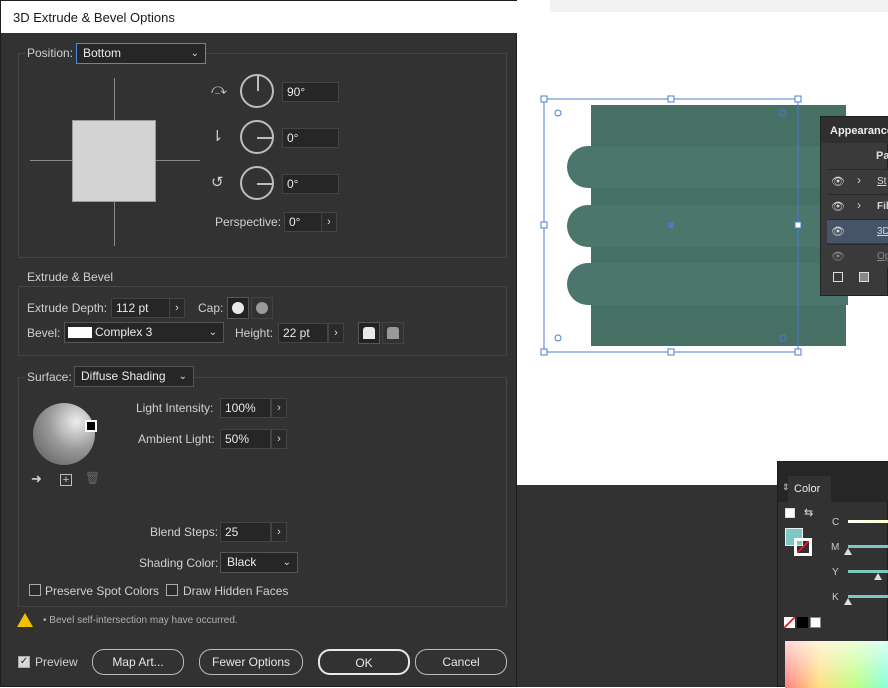 The height and width of the screenshot is (688, 888). What do you see at coordinates (336, 333) in the screenshot?
I see `height-arrow-button: ›` at bounding box center [336, 333].